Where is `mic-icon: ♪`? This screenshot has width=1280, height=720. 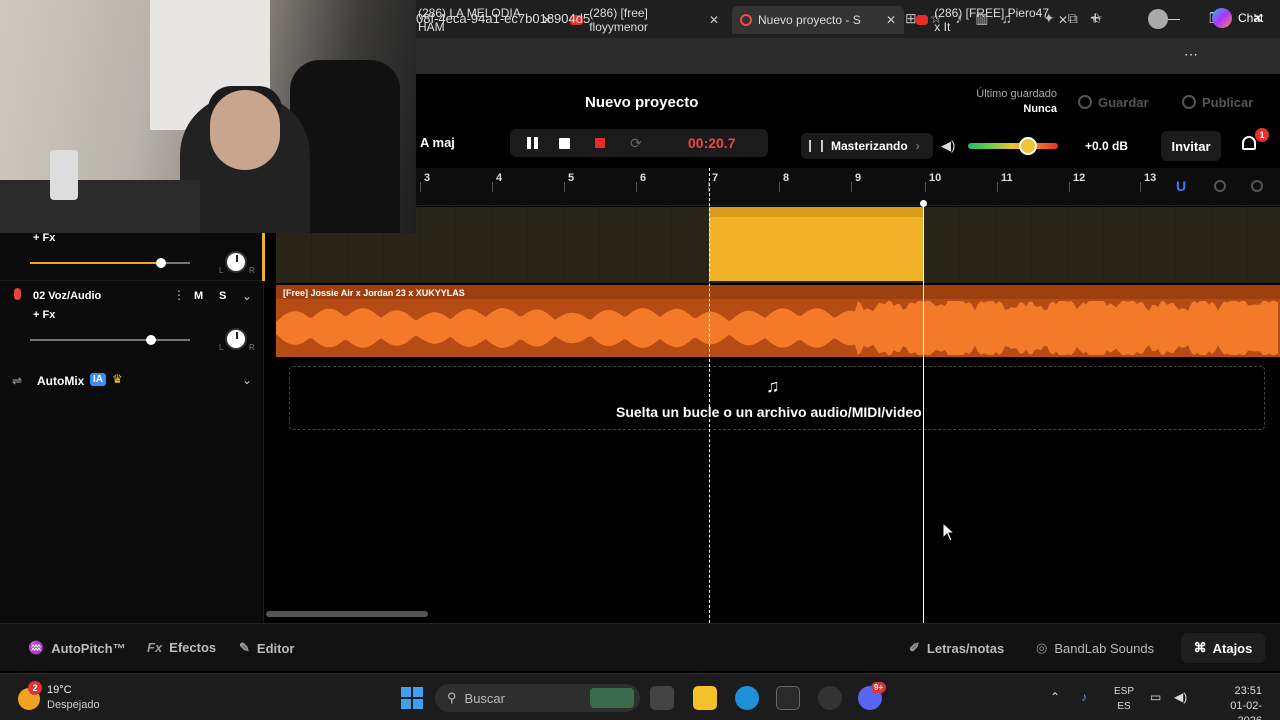
mic-icon: ♪ is located at coordinates (958, 18).